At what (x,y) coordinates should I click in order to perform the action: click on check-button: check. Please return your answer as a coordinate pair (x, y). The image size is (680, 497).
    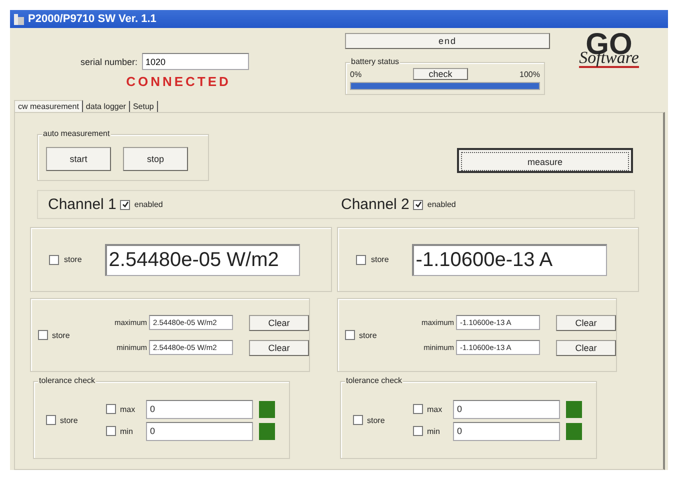
    Looking at the image, I should click on (440, 74).